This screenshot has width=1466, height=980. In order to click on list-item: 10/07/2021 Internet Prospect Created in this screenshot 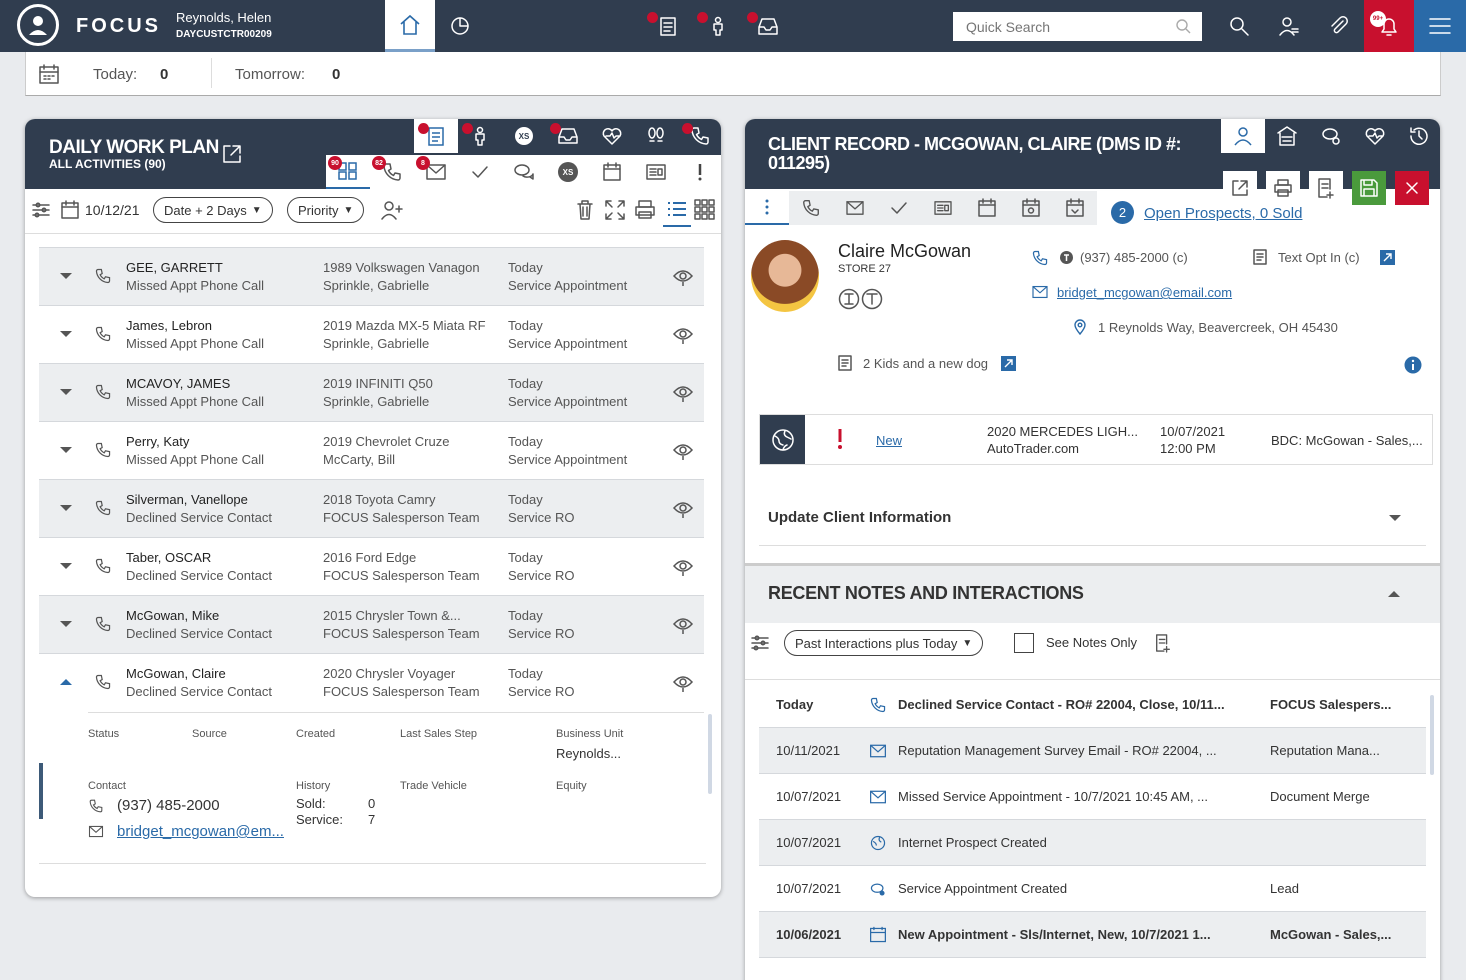, I will do `click(1092, 843)`.